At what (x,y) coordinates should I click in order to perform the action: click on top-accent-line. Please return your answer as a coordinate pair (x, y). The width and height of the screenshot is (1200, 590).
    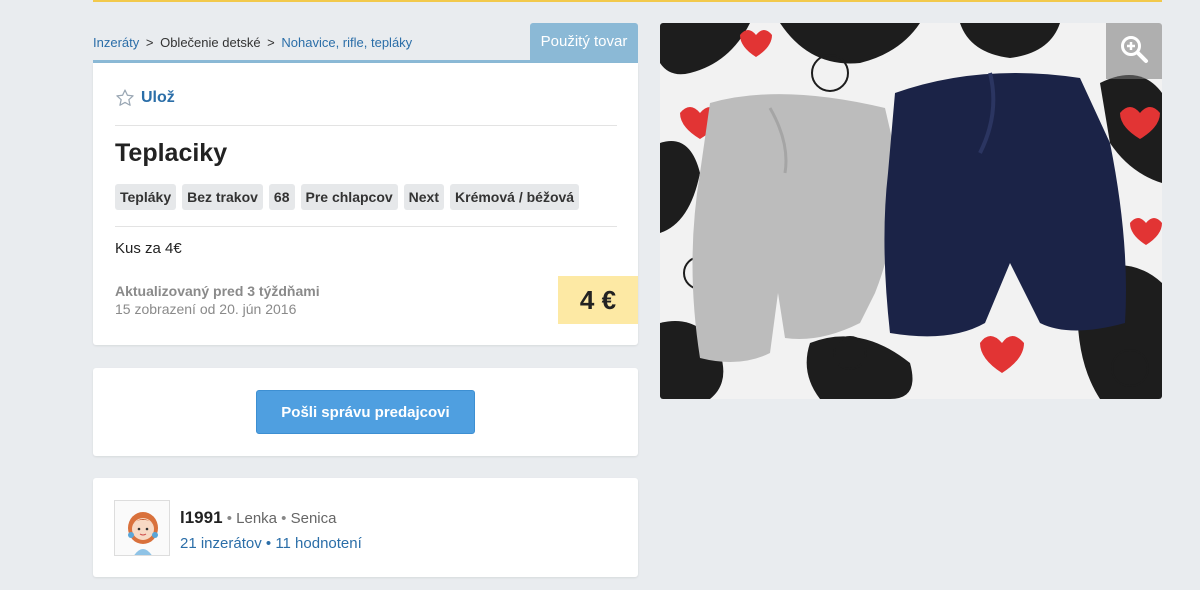
    Looking at the image, I should click on (627, 1).